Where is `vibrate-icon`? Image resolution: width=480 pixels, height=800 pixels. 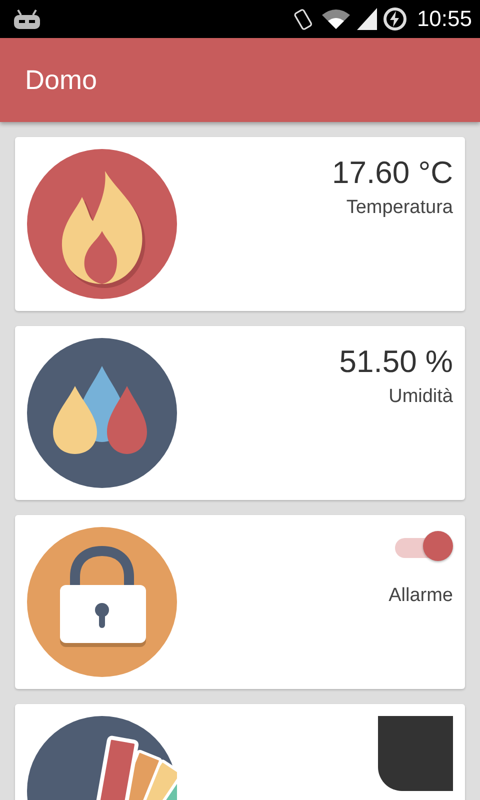 vibrate-icon is located at coordinates (303, 19).